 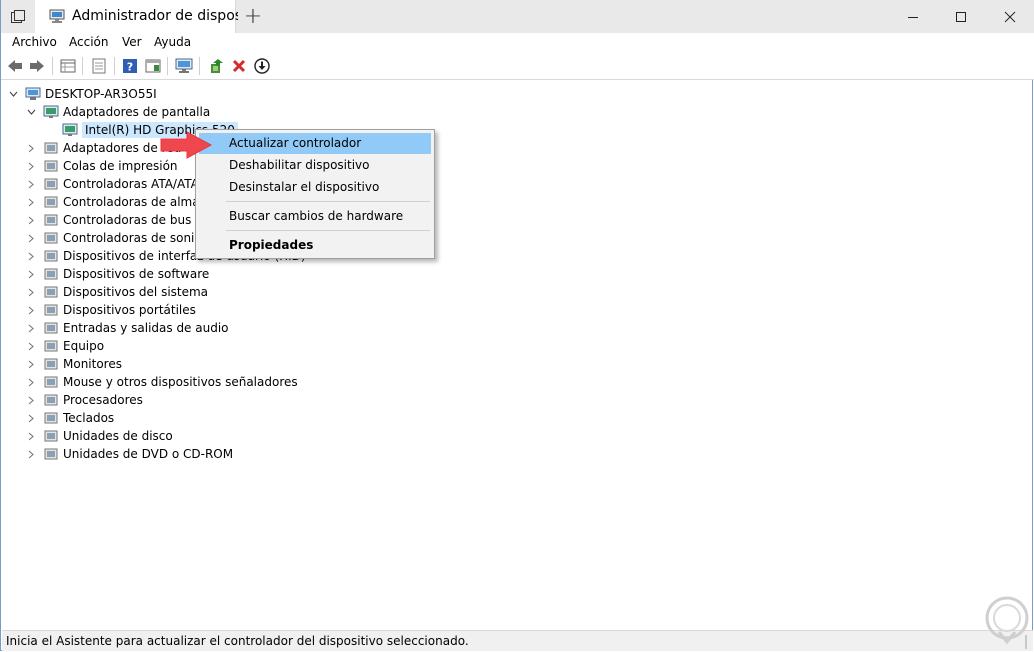 What do you see at coordinates (51, 166) in the screenshot?
I see `printer-icon` at bounding box center [51, 166].